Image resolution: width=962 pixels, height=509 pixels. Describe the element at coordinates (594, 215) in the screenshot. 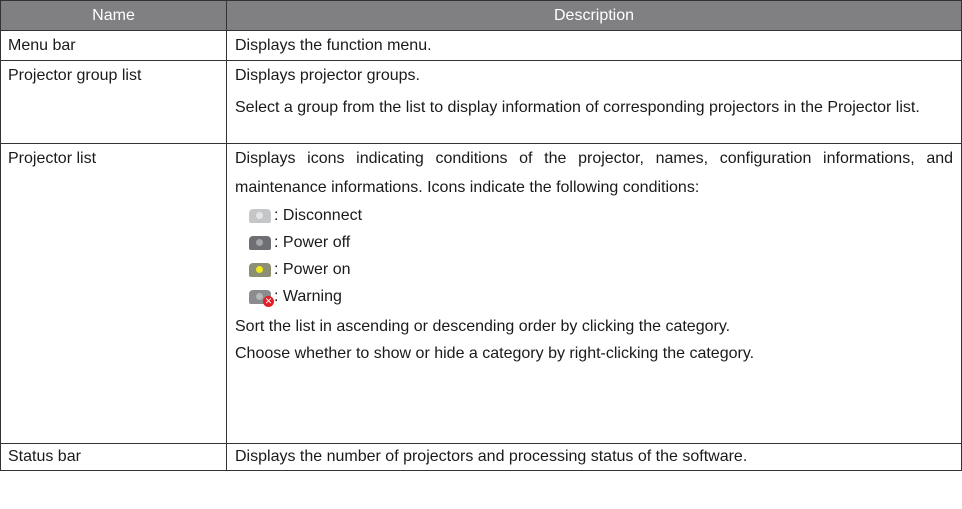

I see `condition-disconnect: : Disconnect` at that location.